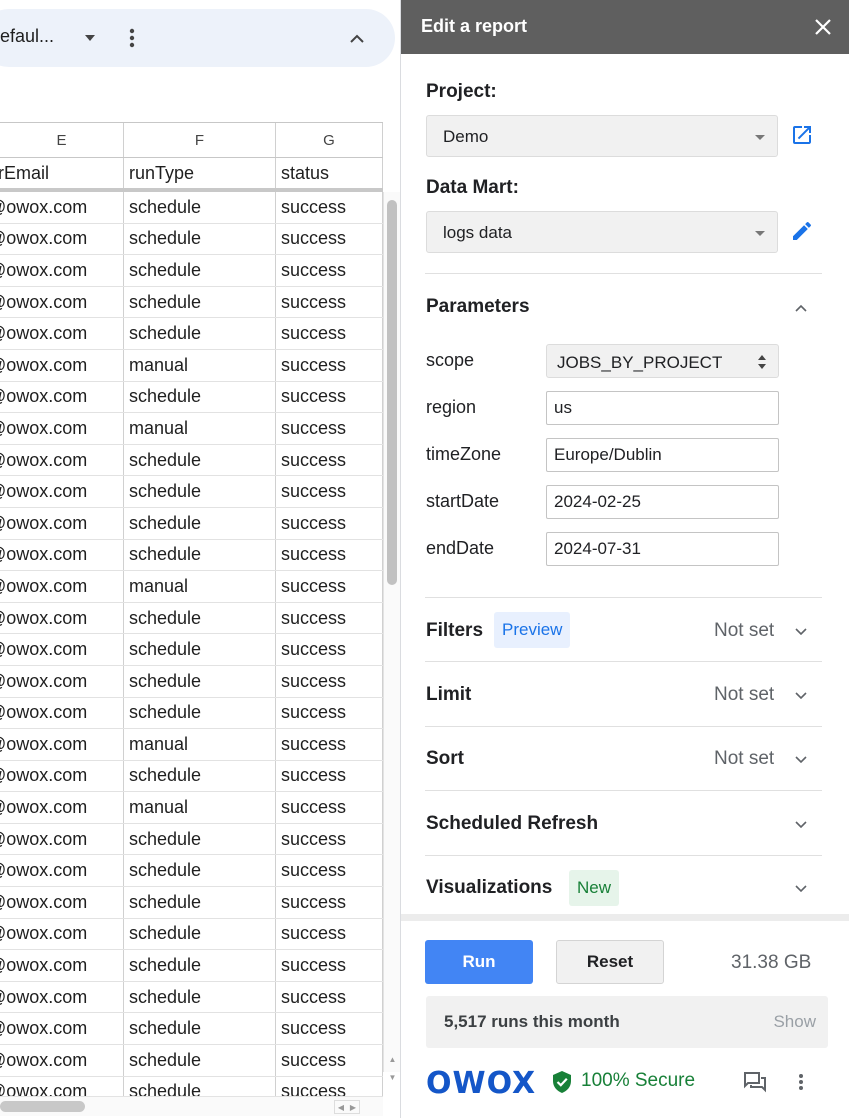 Image resolution: width=849 pixels, height=1118 pixels. I want to click on scope-select: JOBS_BY_PROJECT, so click(662, 361).